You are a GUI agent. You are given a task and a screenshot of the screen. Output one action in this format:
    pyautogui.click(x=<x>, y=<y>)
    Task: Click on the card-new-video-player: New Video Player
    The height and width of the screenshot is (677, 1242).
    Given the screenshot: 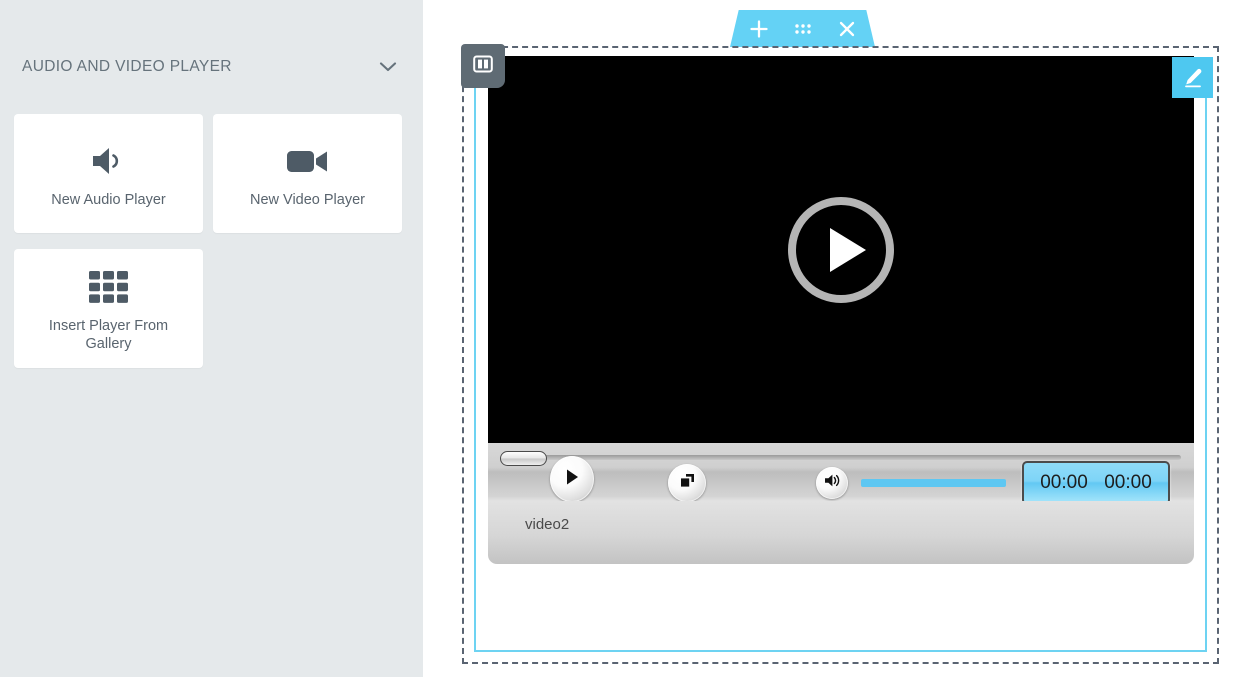 What is the action you would take?
    pyautogui.click(x=307, y=173)
    